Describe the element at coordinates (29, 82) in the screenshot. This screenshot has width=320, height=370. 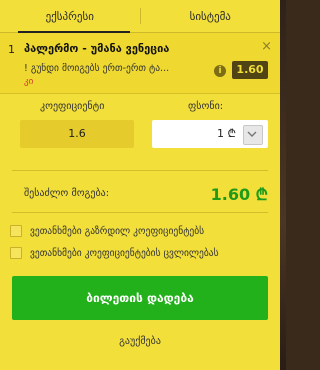
I see `bet-selection: კი` at that location.